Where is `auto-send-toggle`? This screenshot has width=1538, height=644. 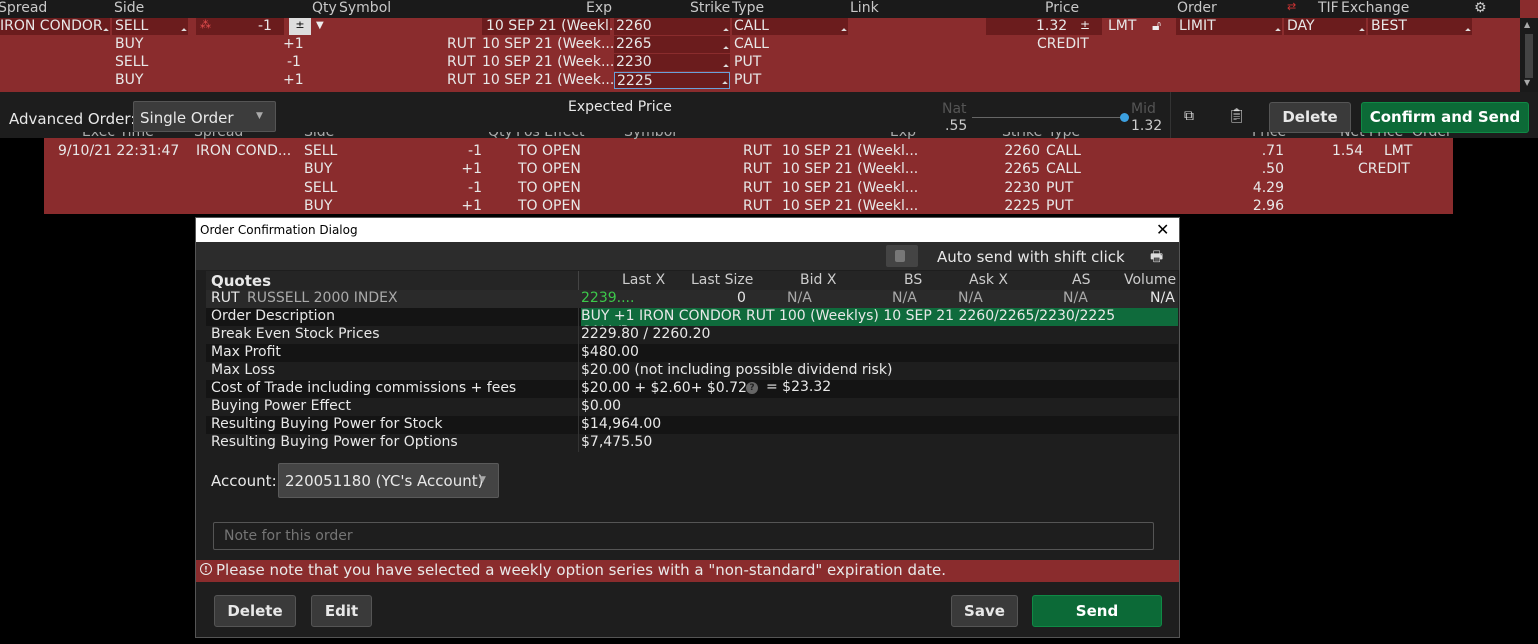 auto-send-toggle is located at coordinates (902, 256).